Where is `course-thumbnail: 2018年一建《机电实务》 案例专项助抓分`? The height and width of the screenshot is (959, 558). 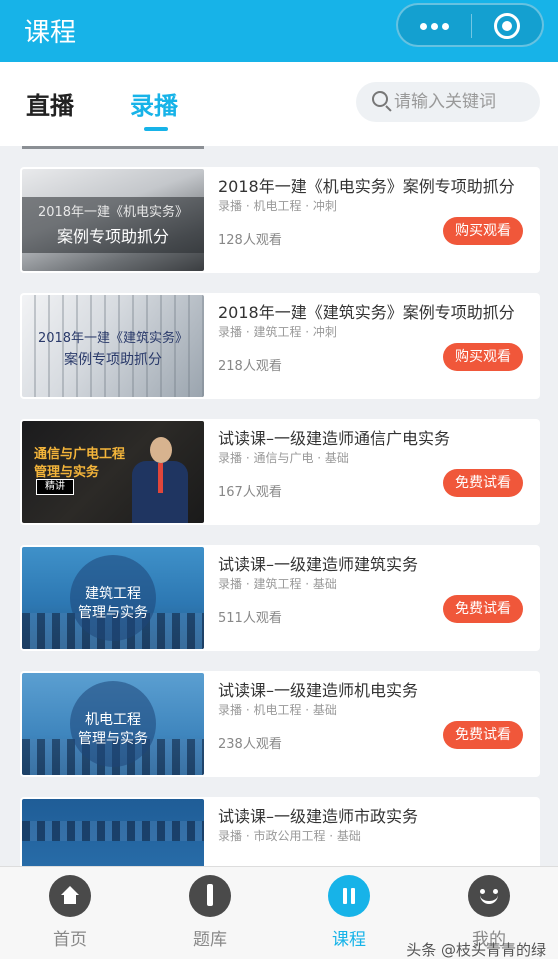
course-thumbnail: 2018年一建《机电实务》 案例专项助抓分 is located at coordinates (113, 220).